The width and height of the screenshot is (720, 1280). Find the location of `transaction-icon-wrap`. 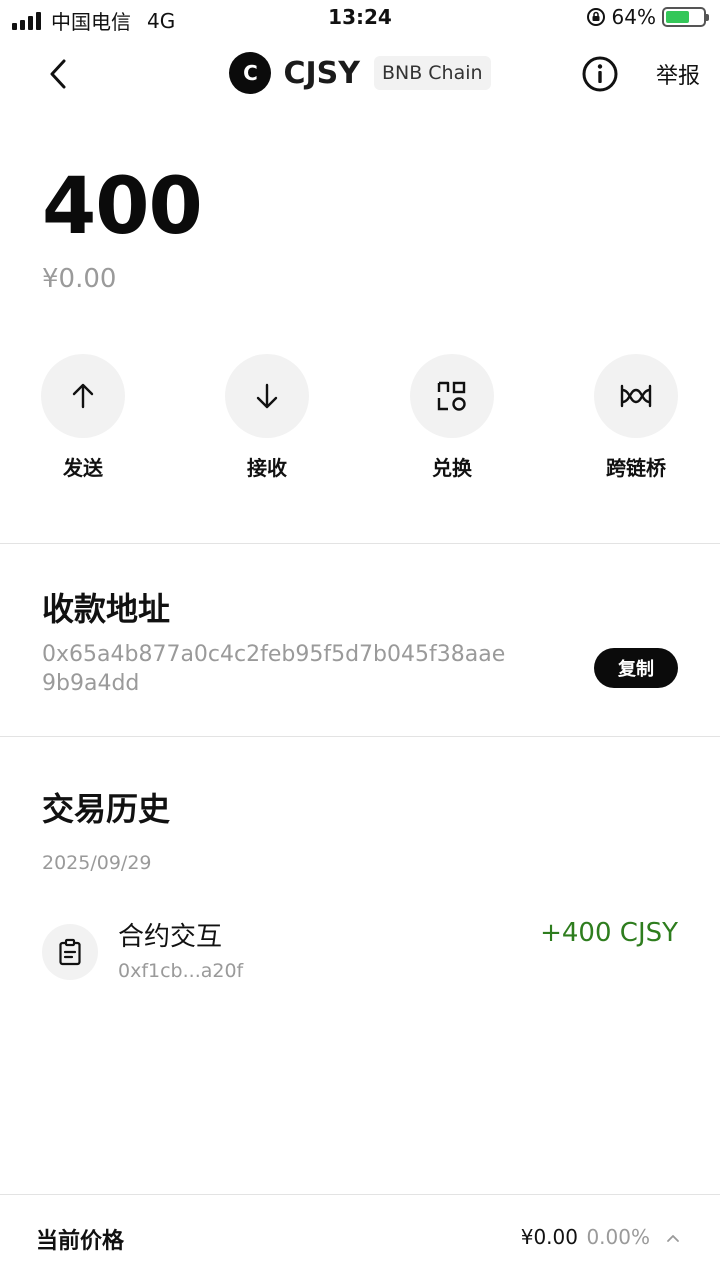

transaction-icon-wrap is located at coordinates (70, 952).